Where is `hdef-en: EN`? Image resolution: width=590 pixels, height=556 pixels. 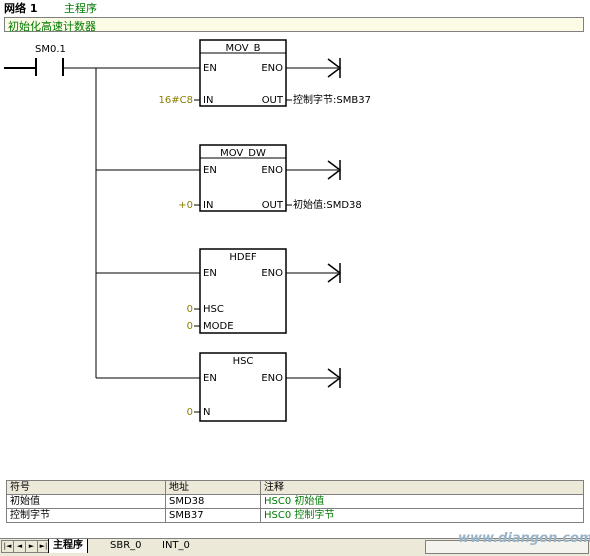 hdef-en: EN is located at coordinates (210, 273).